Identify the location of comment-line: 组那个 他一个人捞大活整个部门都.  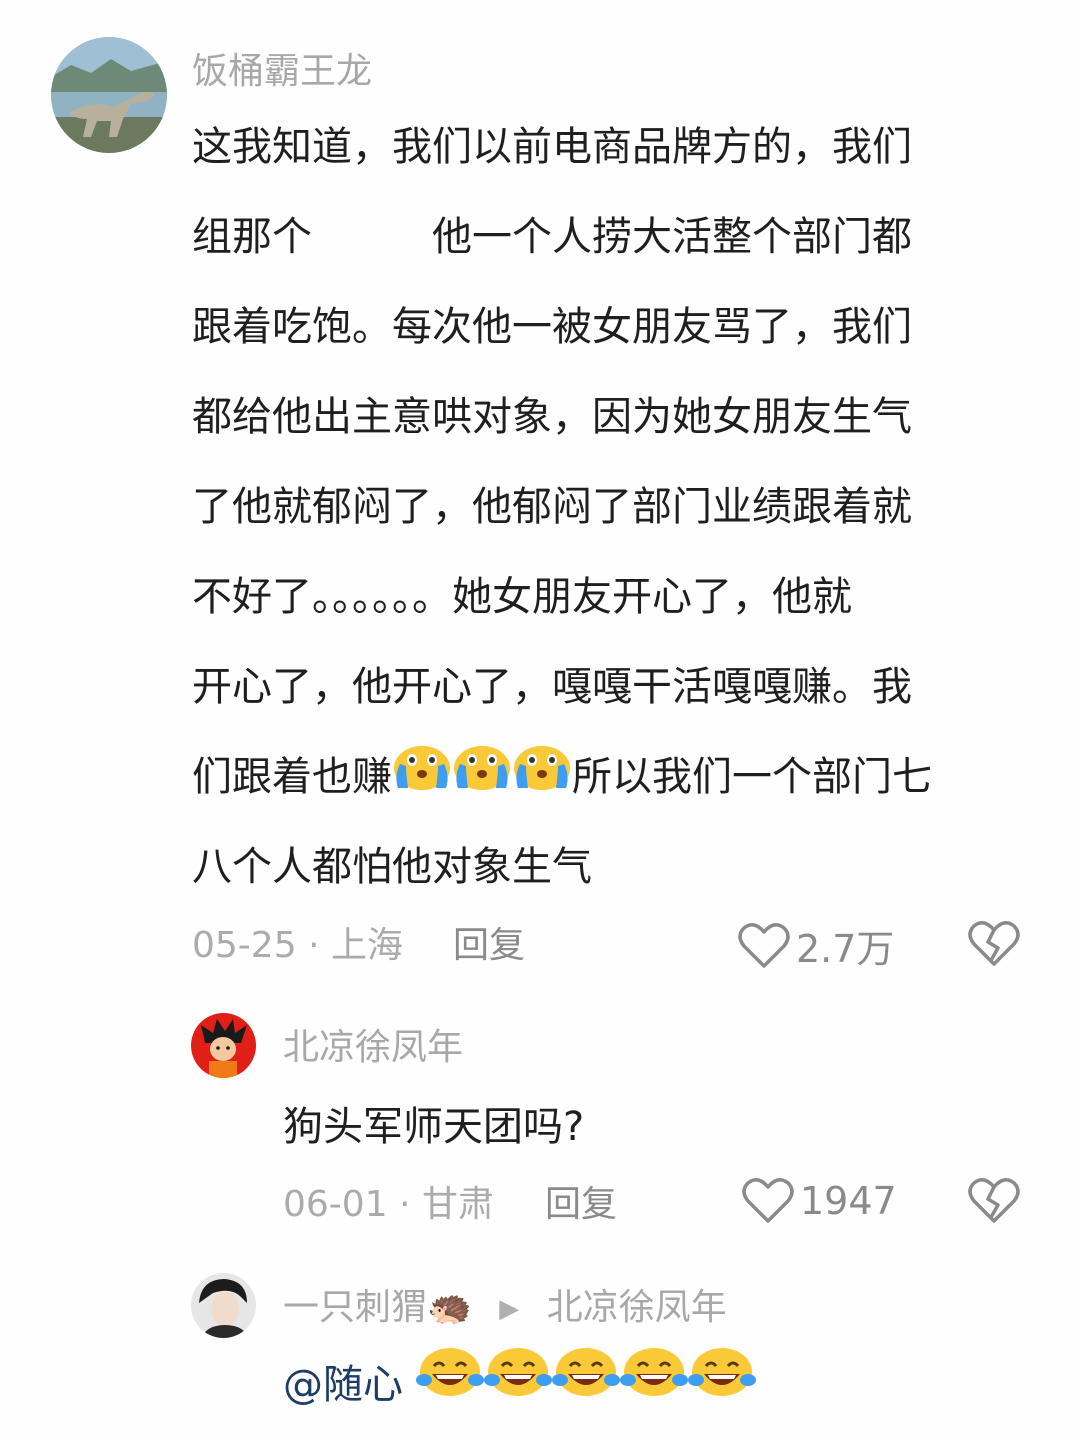
(552, 237).